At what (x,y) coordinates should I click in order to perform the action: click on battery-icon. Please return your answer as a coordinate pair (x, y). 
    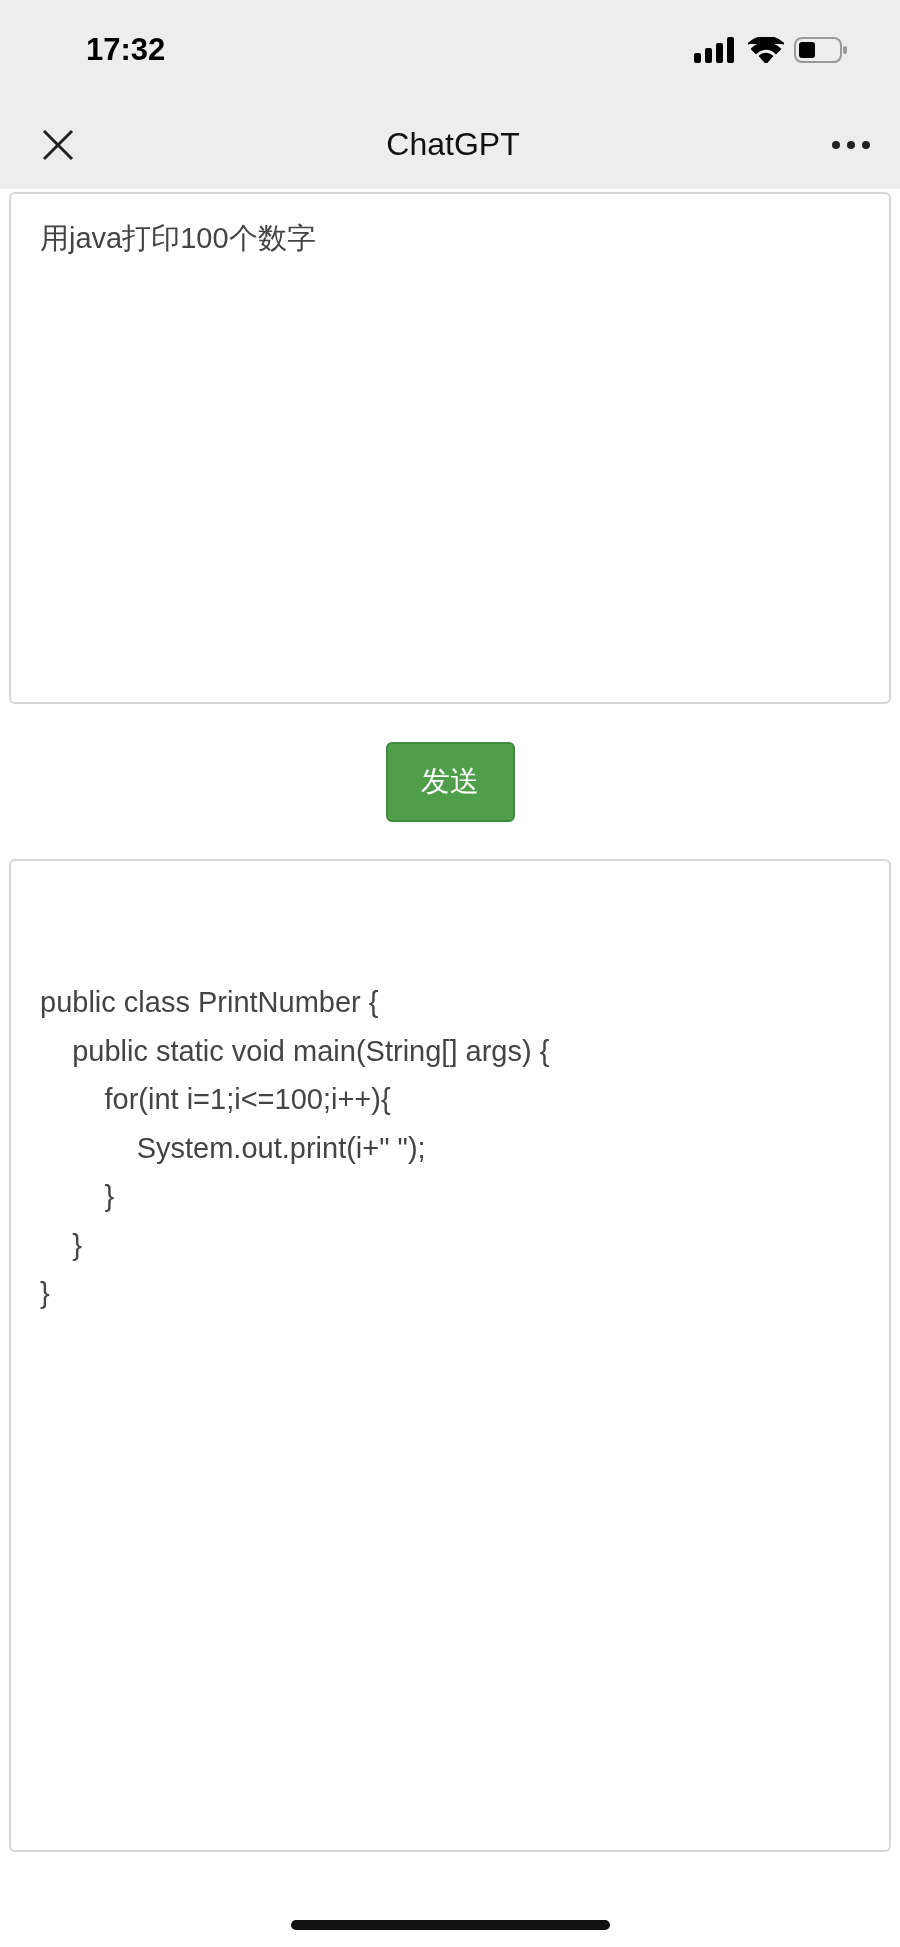
    Looking at the image, I should click on (821, 50).